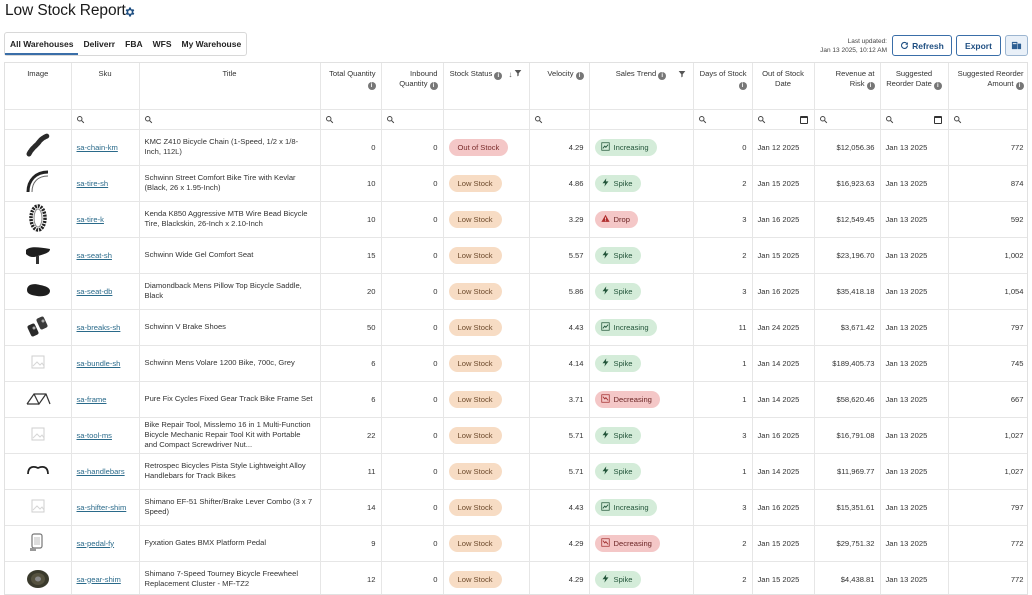 The image size is (1032, 595). Describe the element at coordinates (42, 44) in the screenshot. I see `tab-all-warehouses: All Warehouses` at that location.